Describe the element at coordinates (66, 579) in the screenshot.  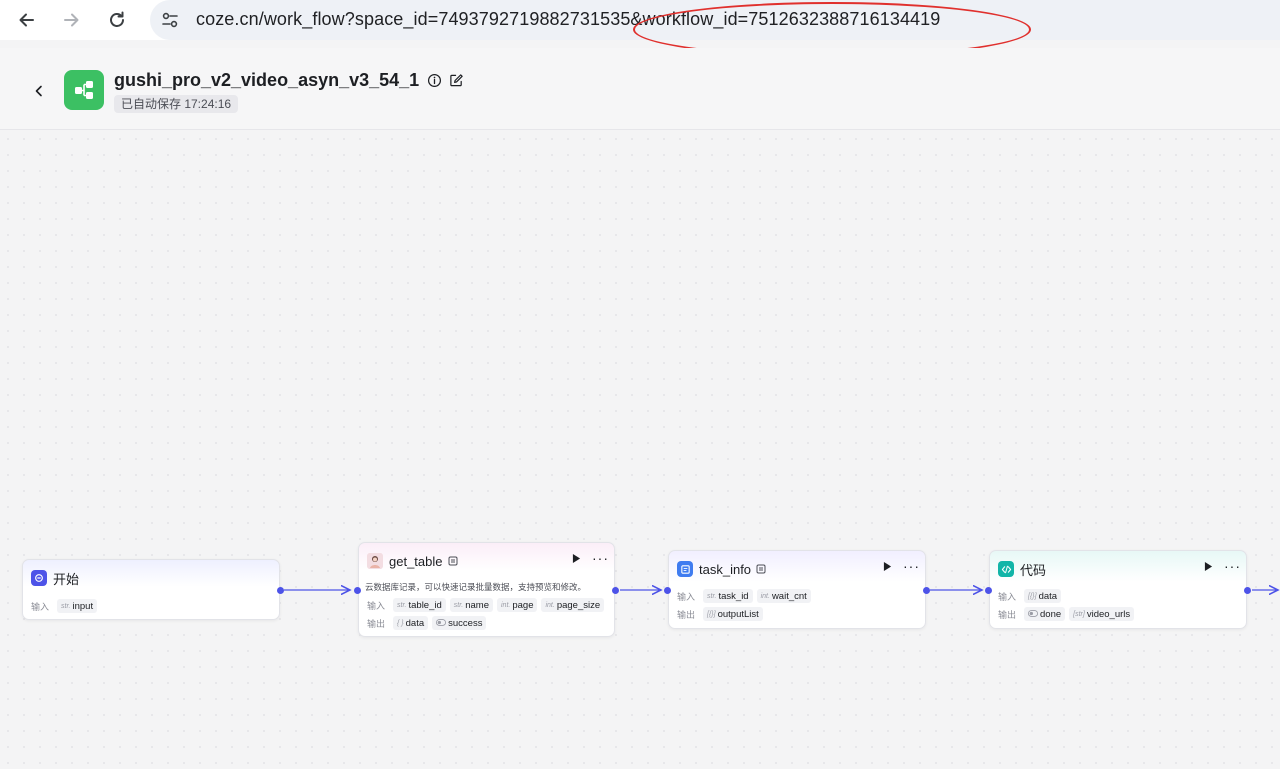
I see `node-title: 开始` at that location.